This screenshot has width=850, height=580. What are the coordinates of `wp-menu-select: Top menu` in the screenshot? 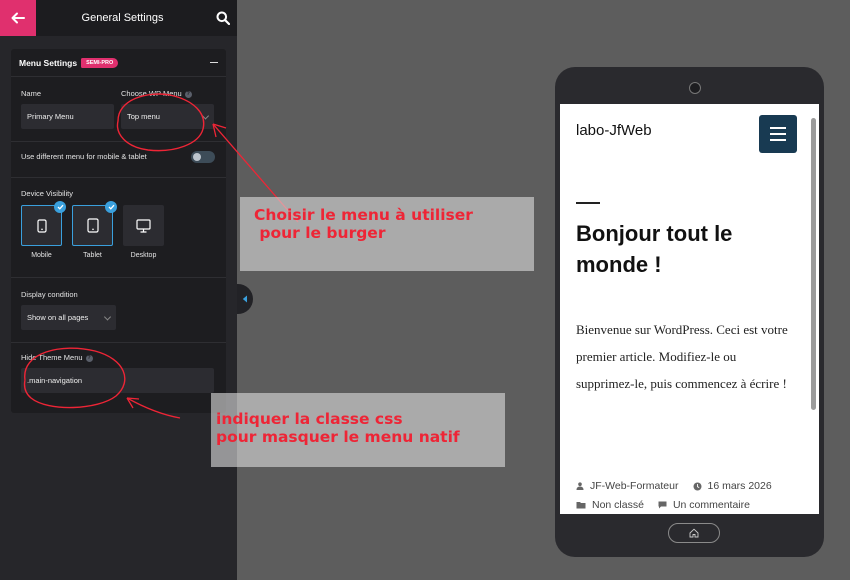 It's located at (167, 116).